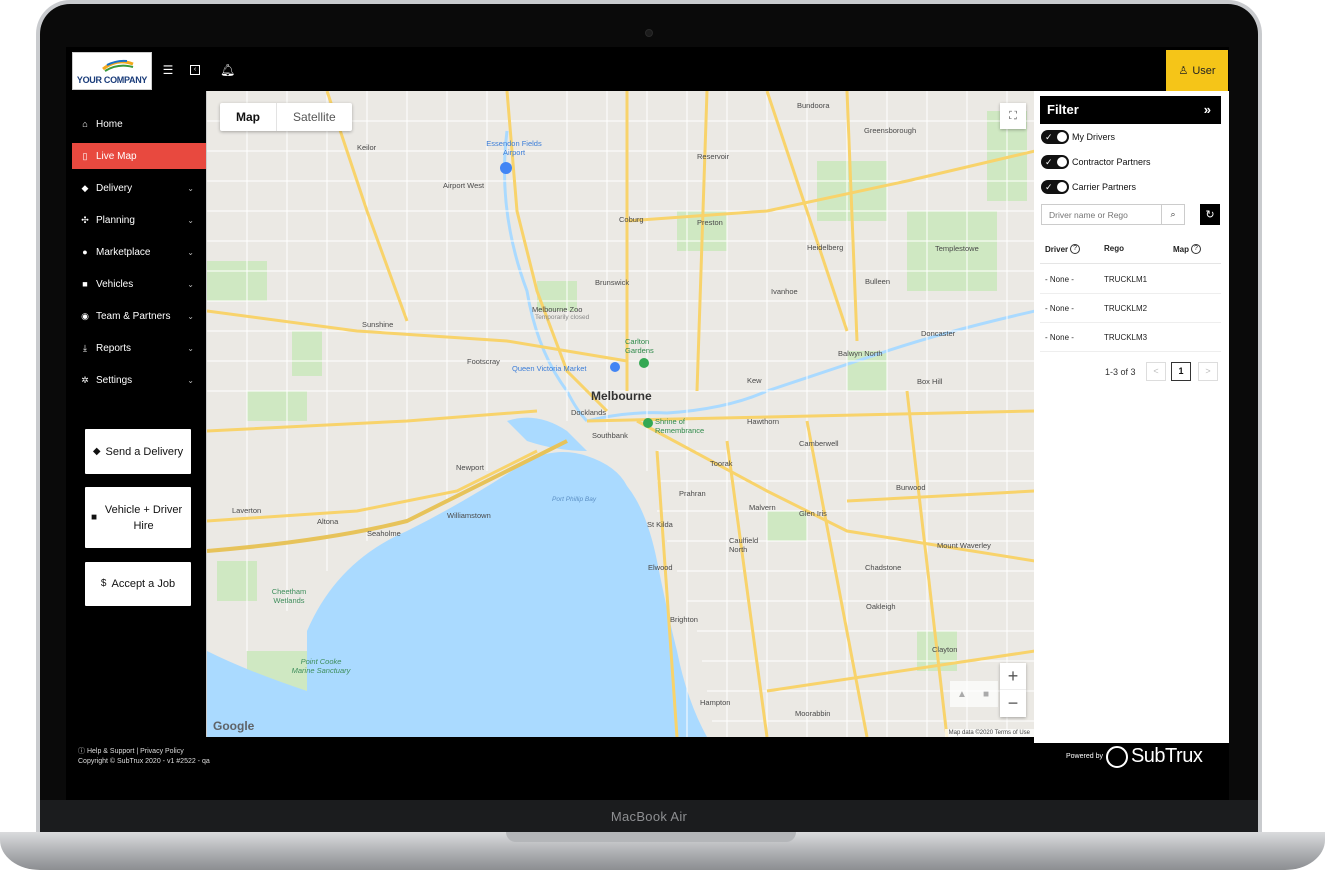  Describe the element at coordinates (938, 333) in the screenshot. I see `map-label-doncaster: Doncaster` at that location.